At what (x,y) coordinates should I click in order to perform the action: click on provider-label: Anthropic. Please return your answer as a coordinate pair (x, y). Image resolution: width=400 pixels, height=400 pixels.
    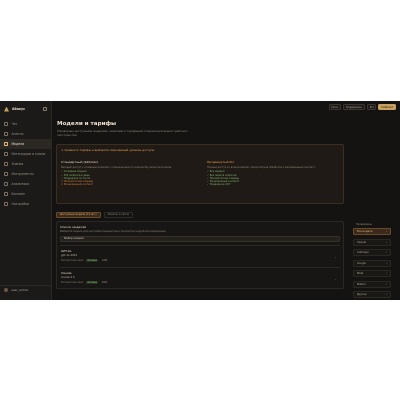
    Looking at the image, I should click on (363, 252).